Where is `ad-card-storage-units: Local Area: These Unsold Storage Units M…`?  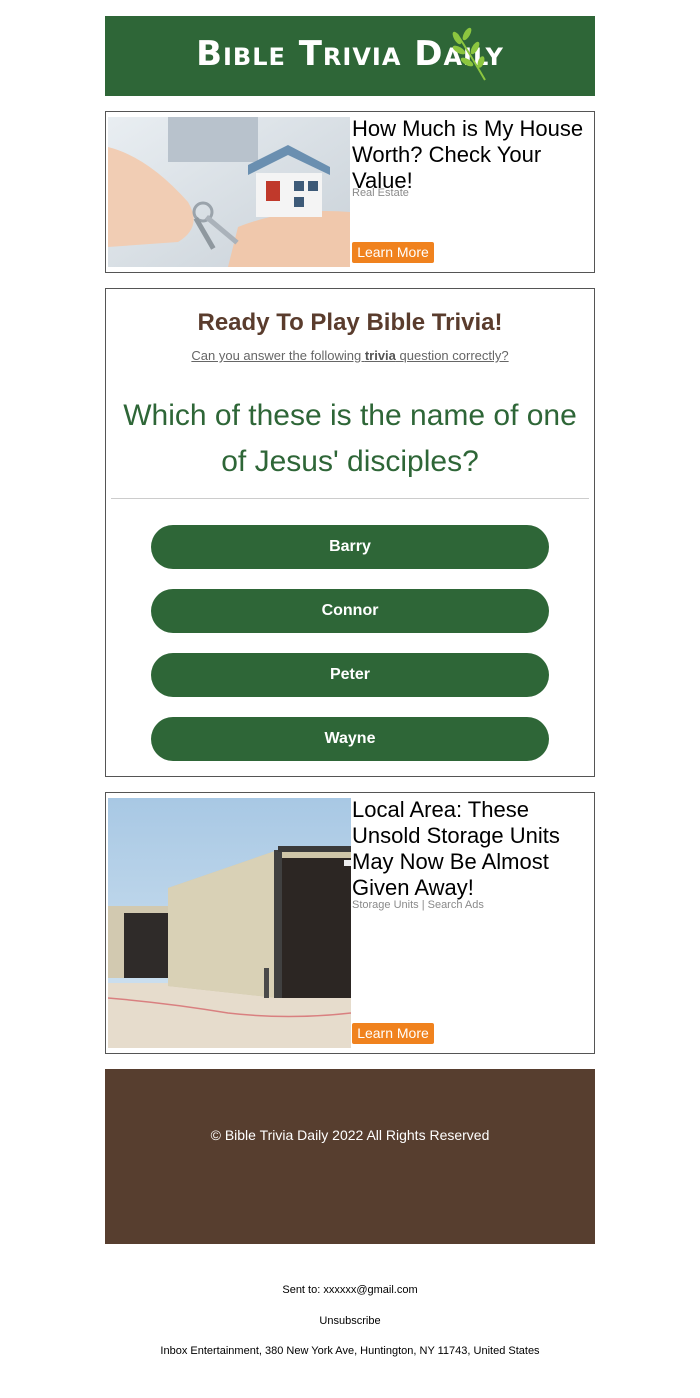
ad-card-storage-units: Local Area: These Unsold Storage Units M… is located at coordinates (350, 923).